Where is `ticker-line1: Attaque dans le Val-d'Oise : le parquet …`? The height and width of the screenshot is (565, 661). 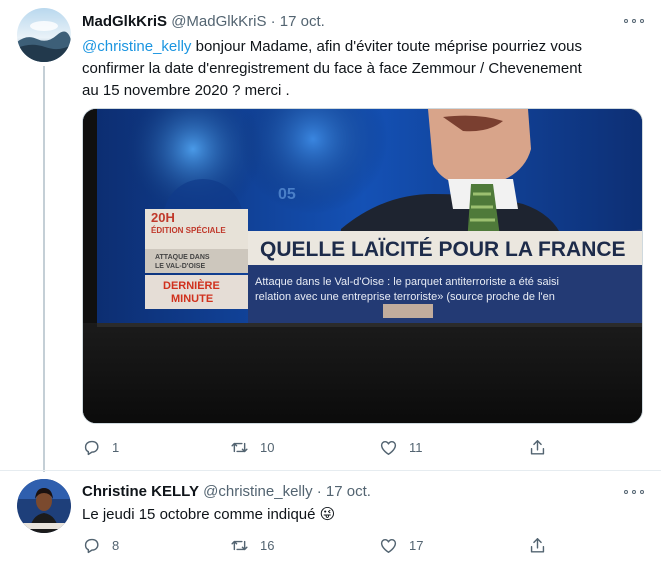
ticker-line1: Attaque dans le Val-d'Oise : le parquet … is located at coordinates (407, 282).